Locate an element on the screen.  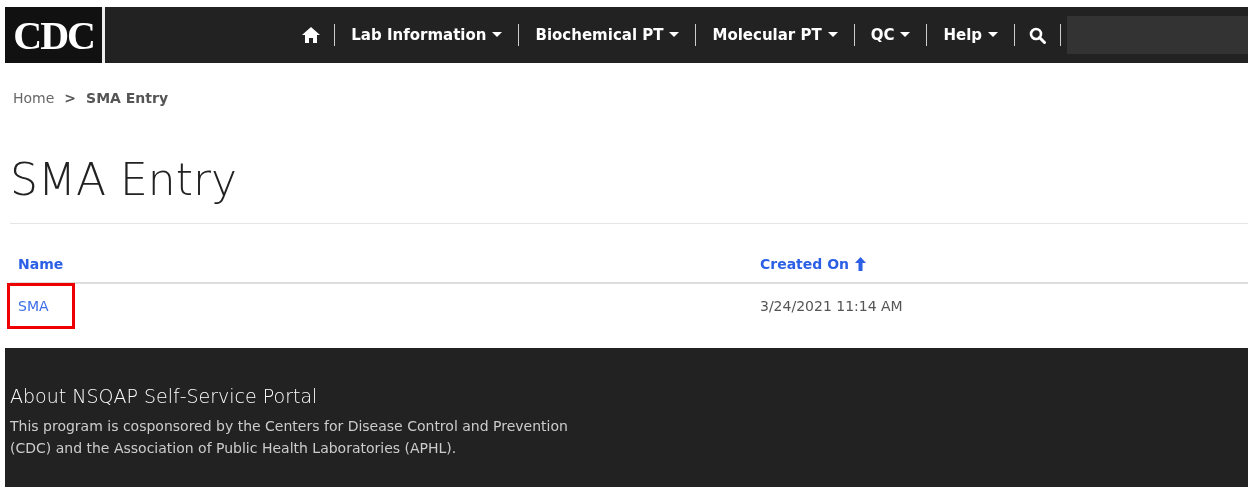
column-header: Name is located at coordinates (41, 264).